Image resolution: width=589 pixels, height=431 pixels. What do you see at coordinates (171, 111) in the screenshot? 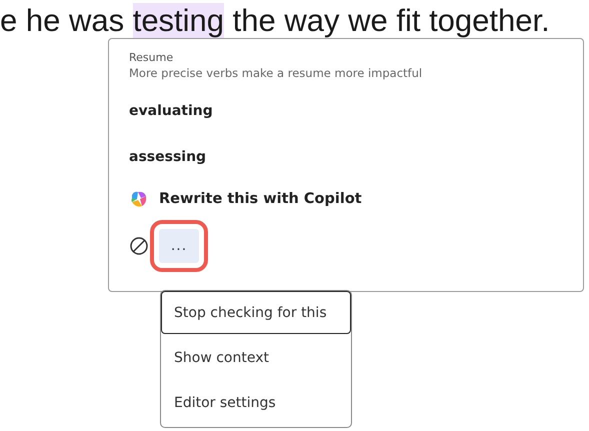
I see `suggestion-option: evaluating` at bounding box center [171, 111].